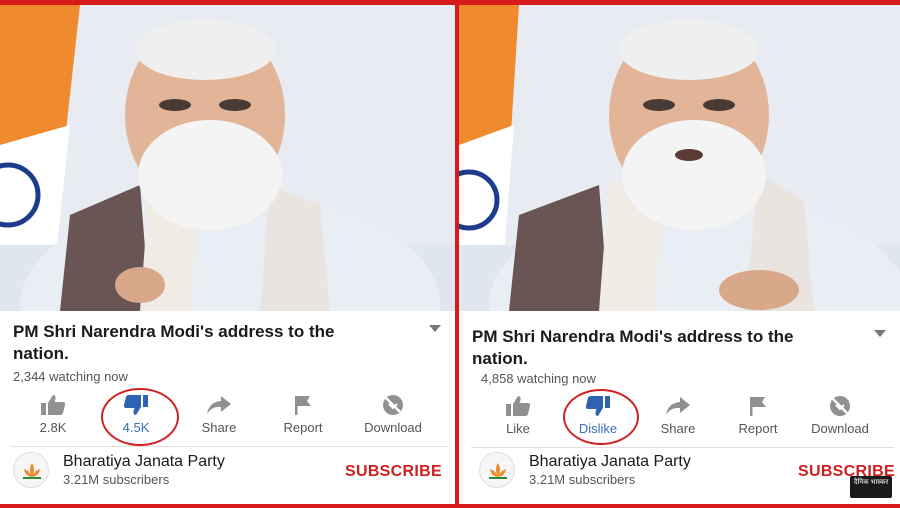 This screenshot has width=900, height=508. Describe the element at coordinates (53, 427) in the screenshot. I see `like-count: 2.8K` at that location.